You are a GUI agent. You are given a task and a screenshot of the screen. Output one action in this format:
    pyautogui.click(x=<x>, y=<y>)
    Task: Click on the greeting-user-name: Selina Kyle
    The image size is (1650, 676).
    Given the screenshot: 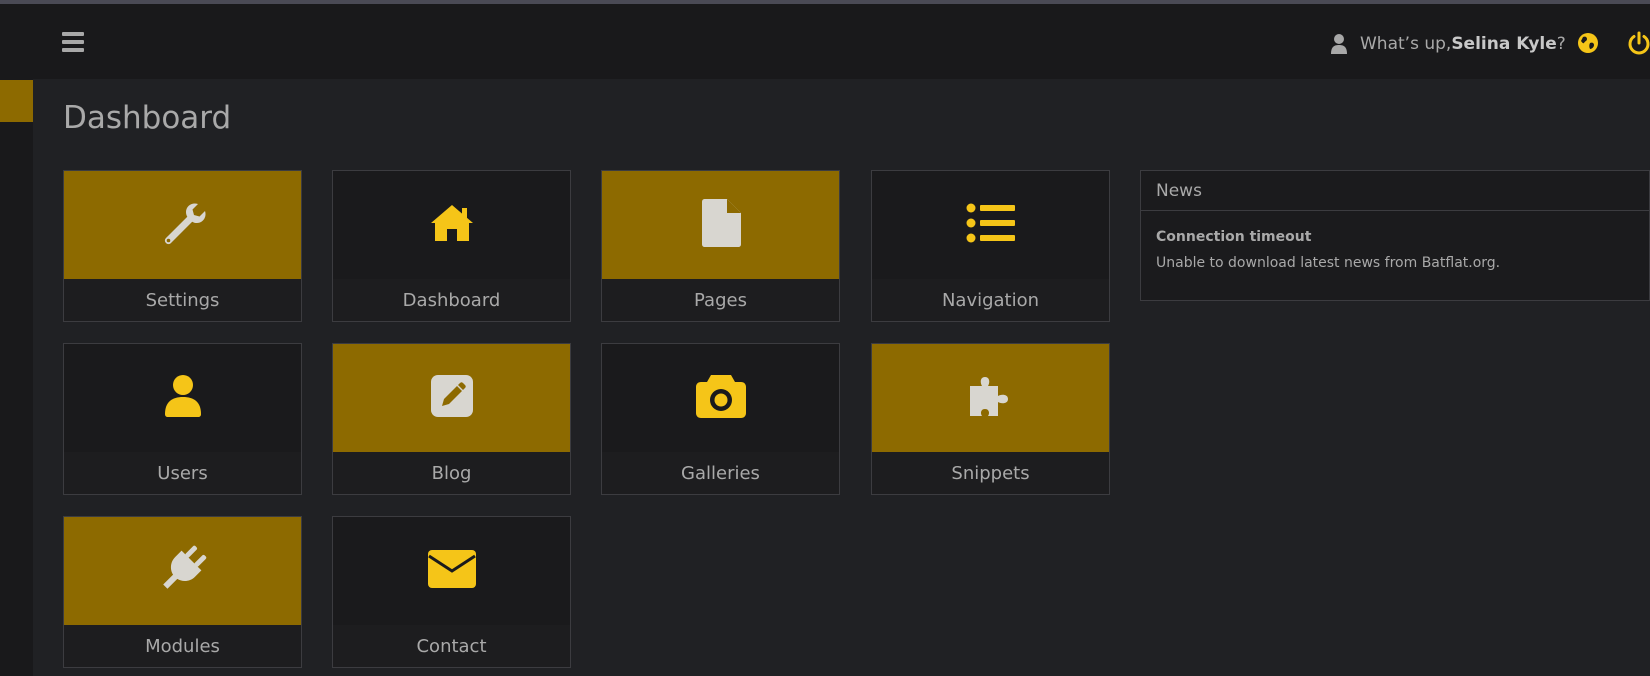 What is the action you would take?
    pyautogui.click(x=1504, y=44)
    